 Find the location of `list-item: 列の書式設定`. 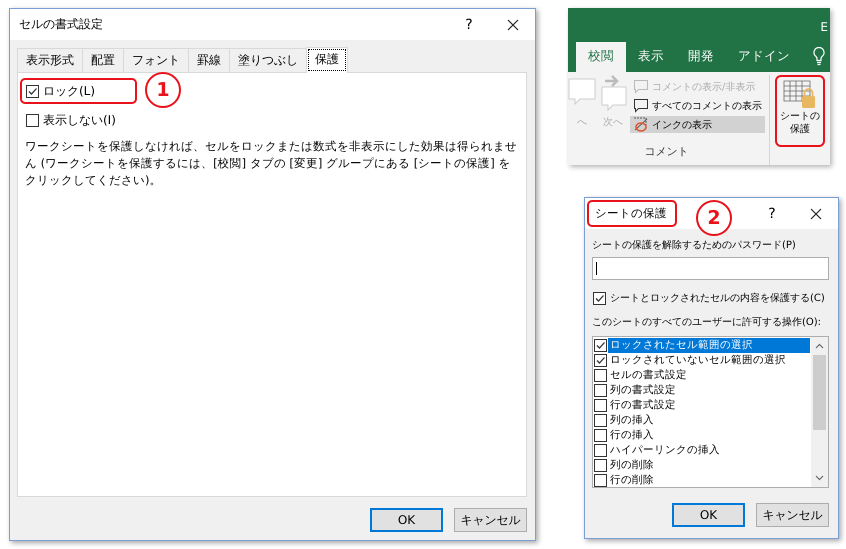

list-item: 列の書式設定 is located at coordinates (709, 390).